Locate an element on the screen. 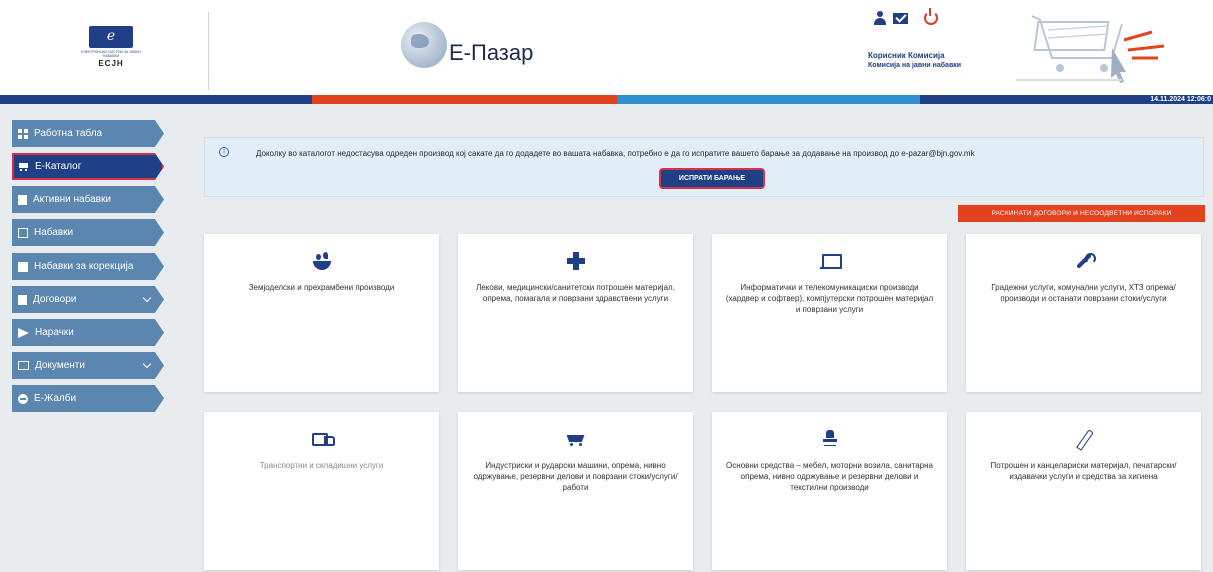 This screenshot has width=1213, height=572. list-icon is located at coordinates (23, 232).